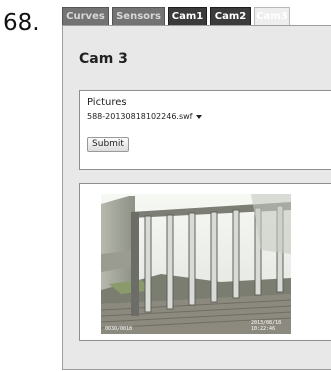 The width and height of the screenshot is (331, 372). What do you see at coordinates (85, 16) in the screenshot?
I see `tab-curves: Curves` at bounding box center [85, 16].